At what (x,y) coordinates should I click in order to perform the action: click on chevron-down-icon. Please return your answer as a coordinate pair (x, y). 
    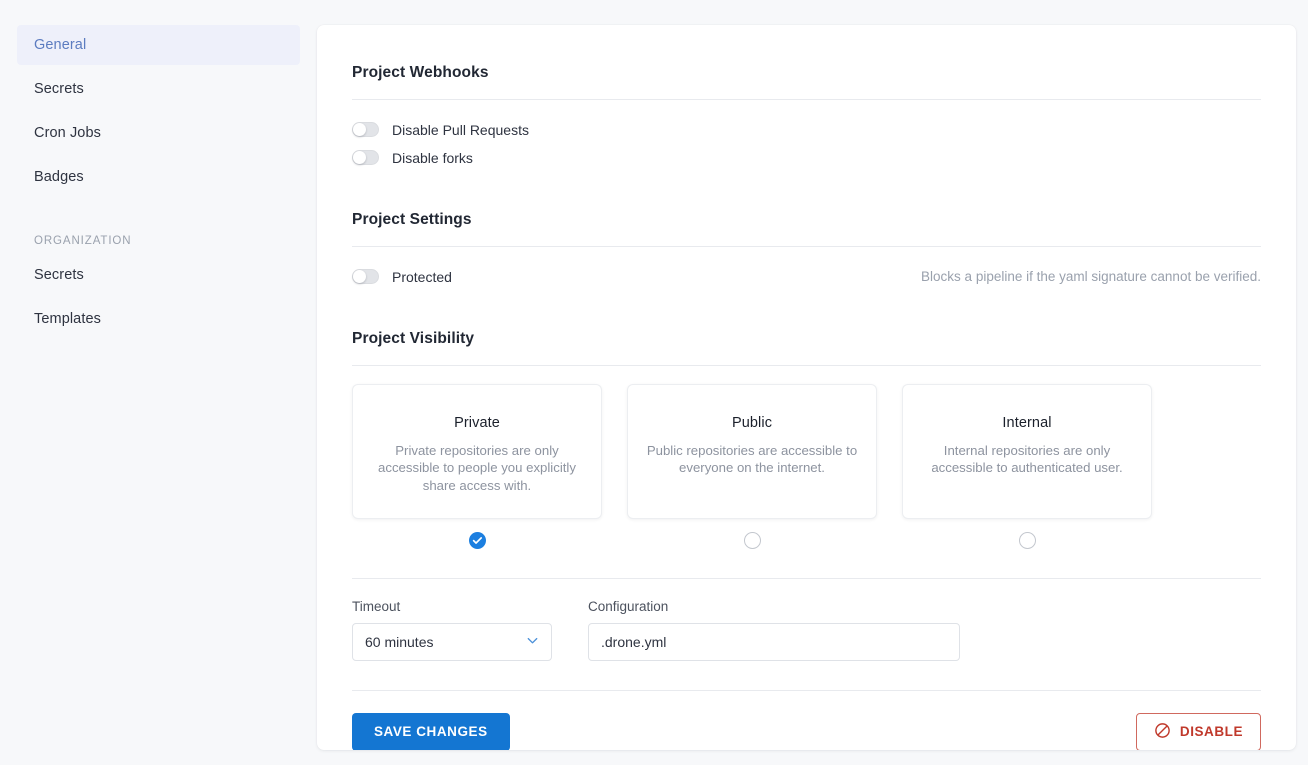
    Looking at the image, I should click on (532, 642).